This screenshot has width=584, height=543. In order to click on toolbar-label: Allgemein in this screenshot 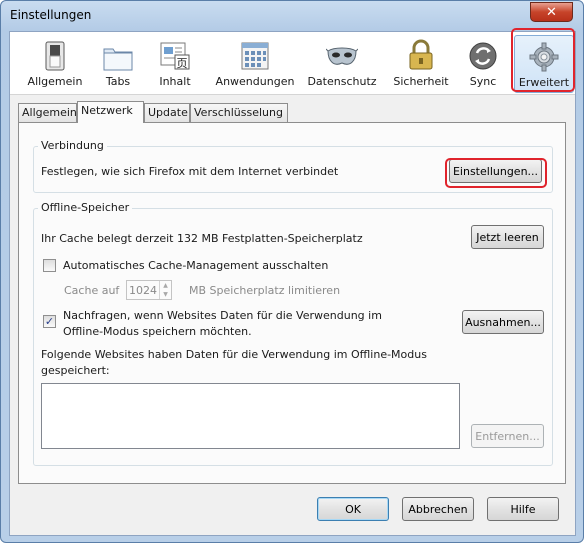, I will do `click(55, 81)`.